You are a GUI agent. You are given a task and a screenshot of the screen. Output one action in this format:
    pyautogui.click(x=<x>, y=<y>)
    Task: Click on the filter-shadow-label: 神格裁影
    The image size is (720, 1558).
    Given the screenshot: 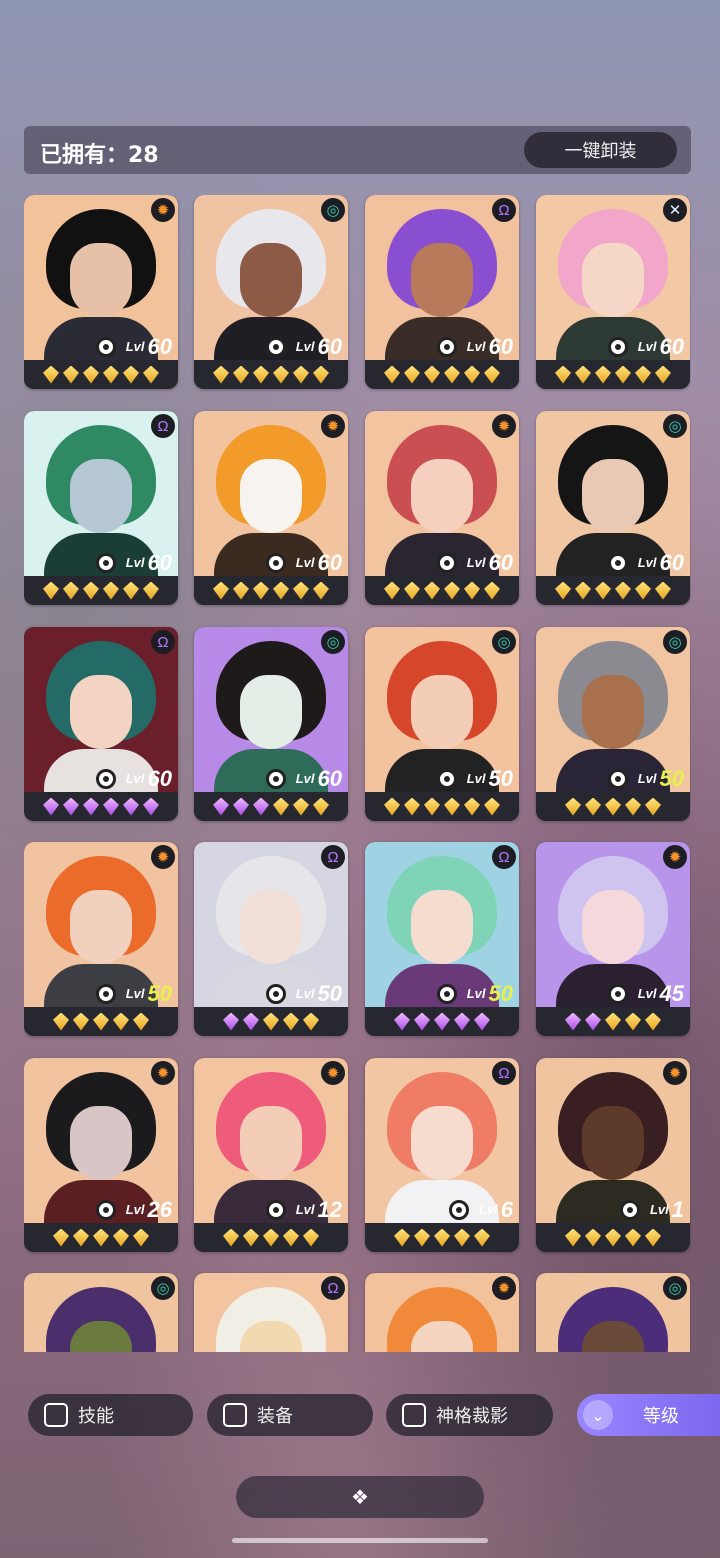 What is the action you would take?
    pyautogui.click(x=472, y=1416)
    